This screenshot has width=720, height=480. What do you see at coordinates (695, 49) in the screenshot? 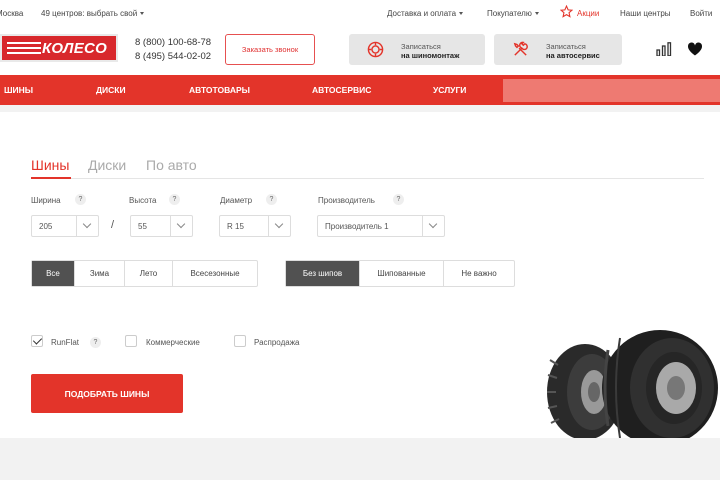
I see `heart-icon` at bounding box center [695, 49].